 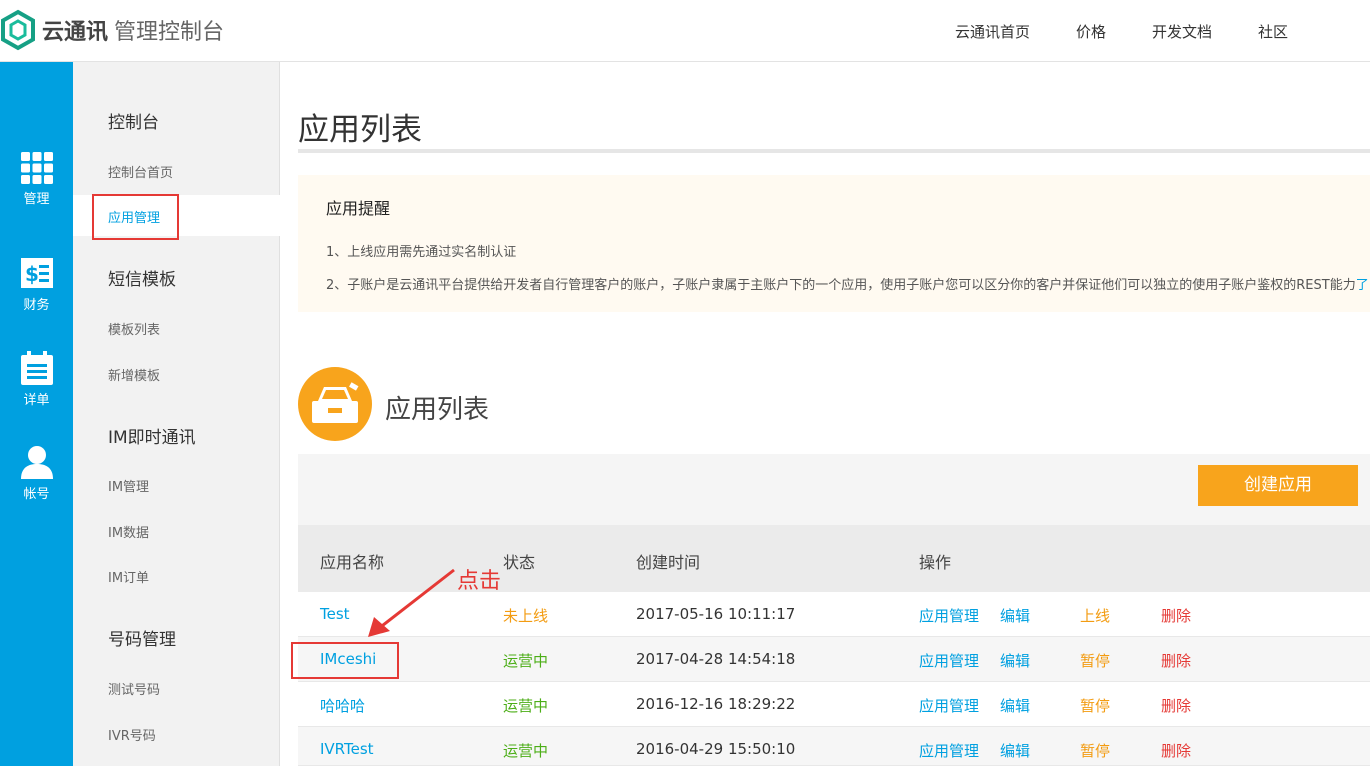 What do you see at coordinates (36, 168) in the screenshot?
I see `grid-icon` at bounding box center [36, 168].